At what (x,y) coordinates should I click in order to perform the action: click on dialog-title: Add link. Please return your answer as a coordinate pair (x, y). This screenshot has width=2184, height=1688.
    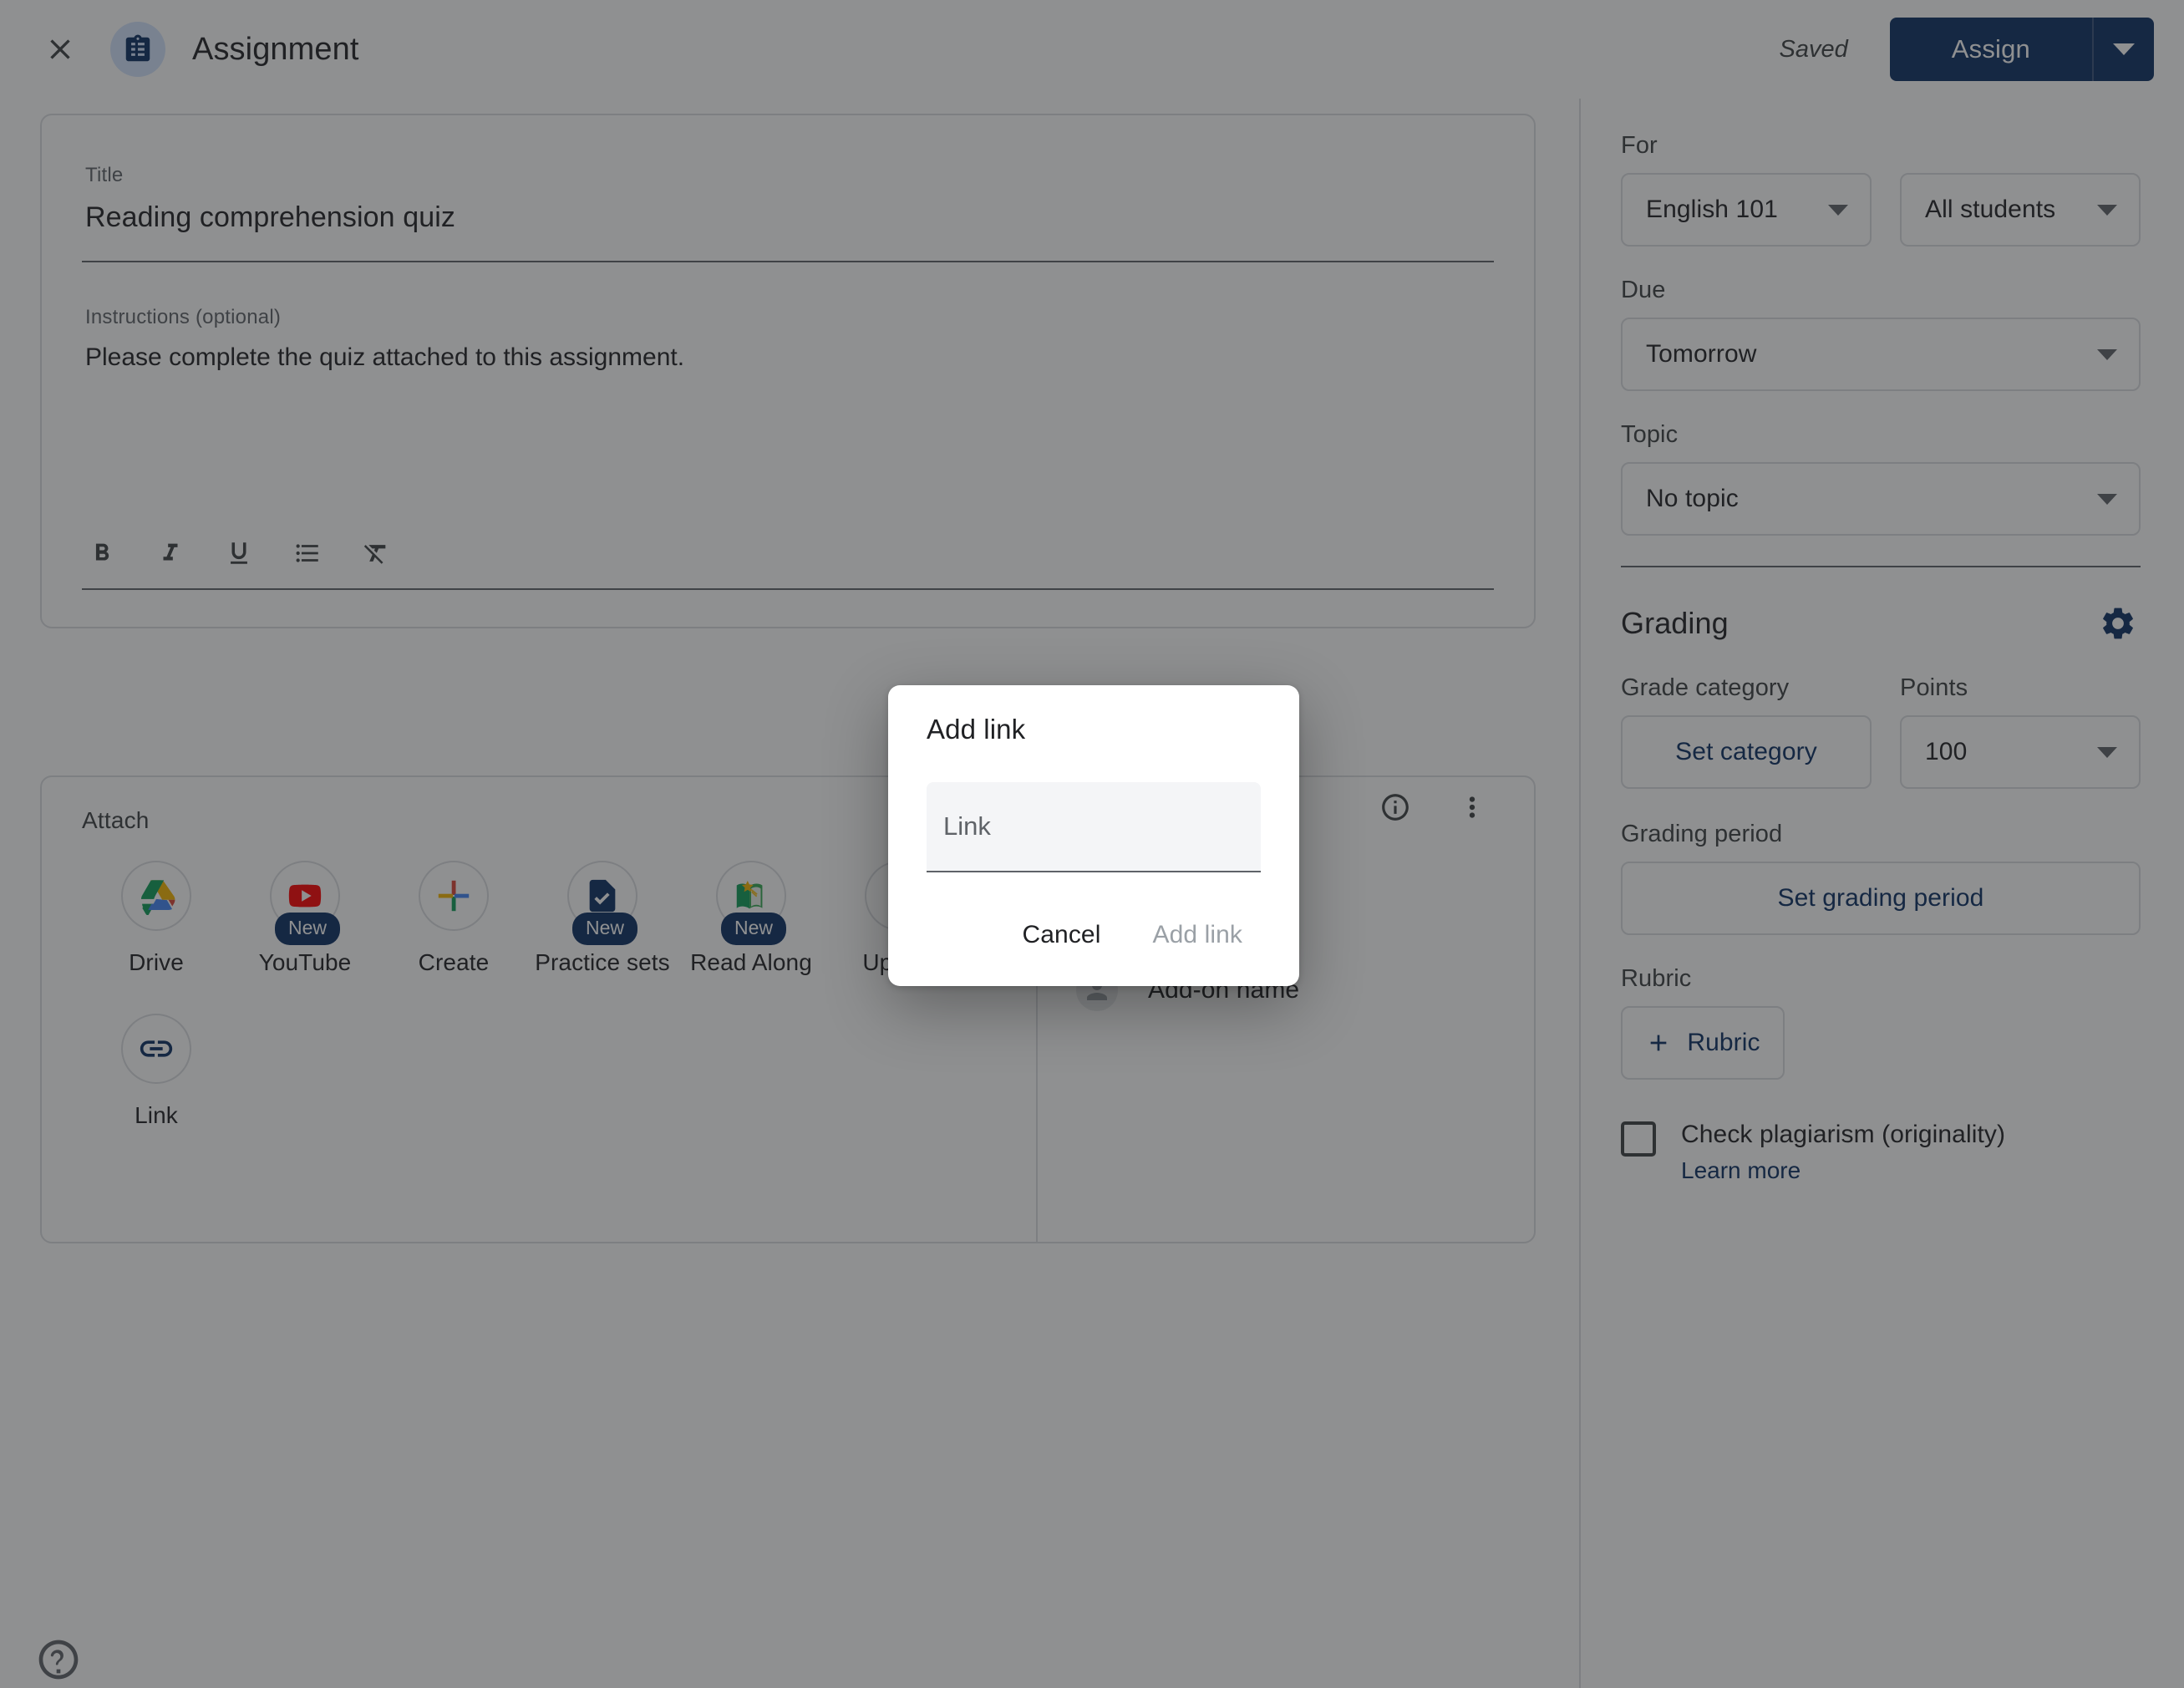
    Looking at the image, I should click on (976, 729).